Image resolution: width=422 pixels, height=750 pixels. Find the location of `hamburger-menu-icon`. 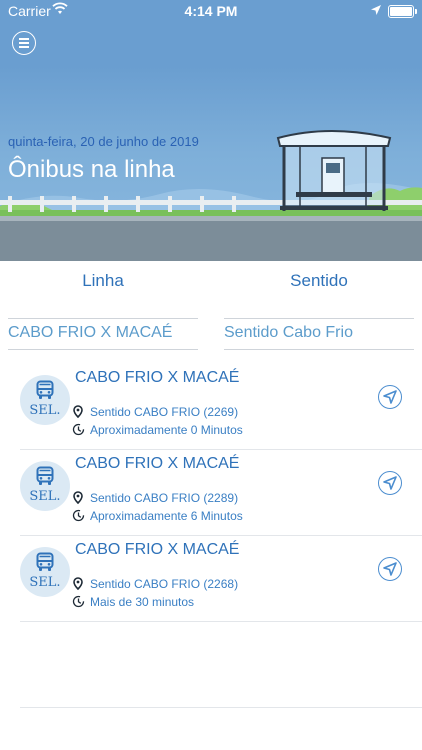

hamburger-menu-icon is located at coordinates (24, 43).